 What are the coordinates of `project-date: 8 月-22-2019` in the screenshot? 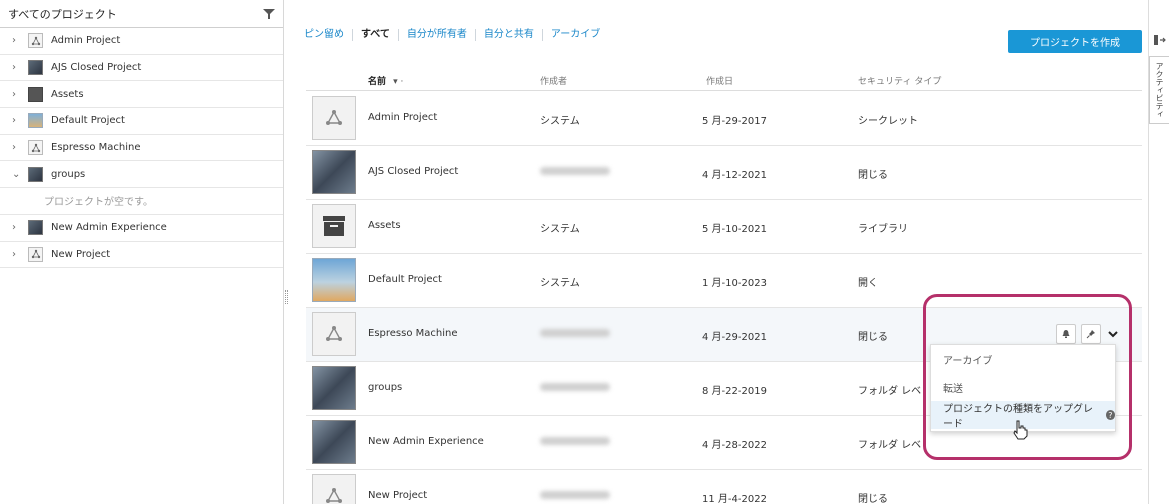 It's located at (734, 391).